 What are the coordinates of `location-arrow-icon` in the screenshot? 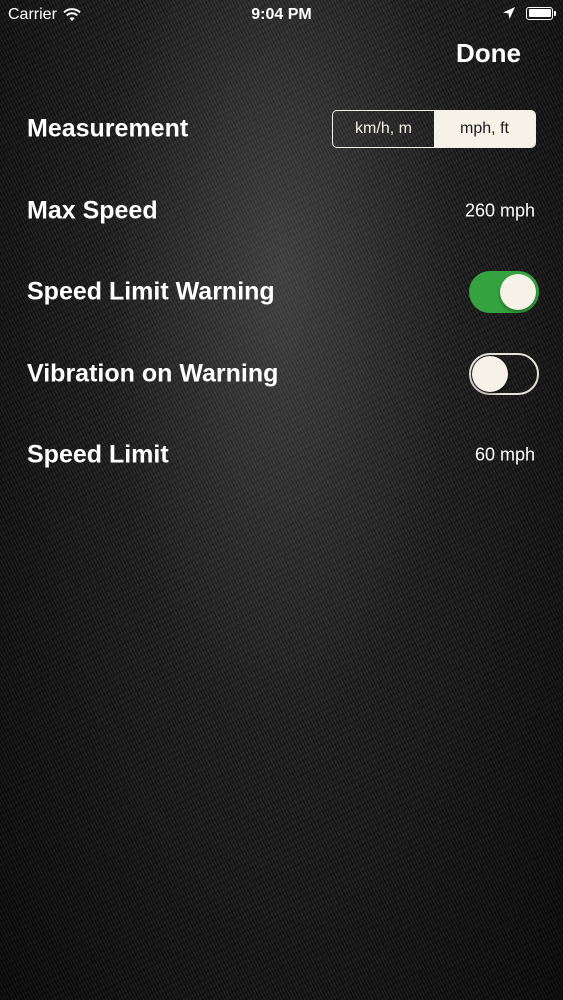 It's located at (509, 13).